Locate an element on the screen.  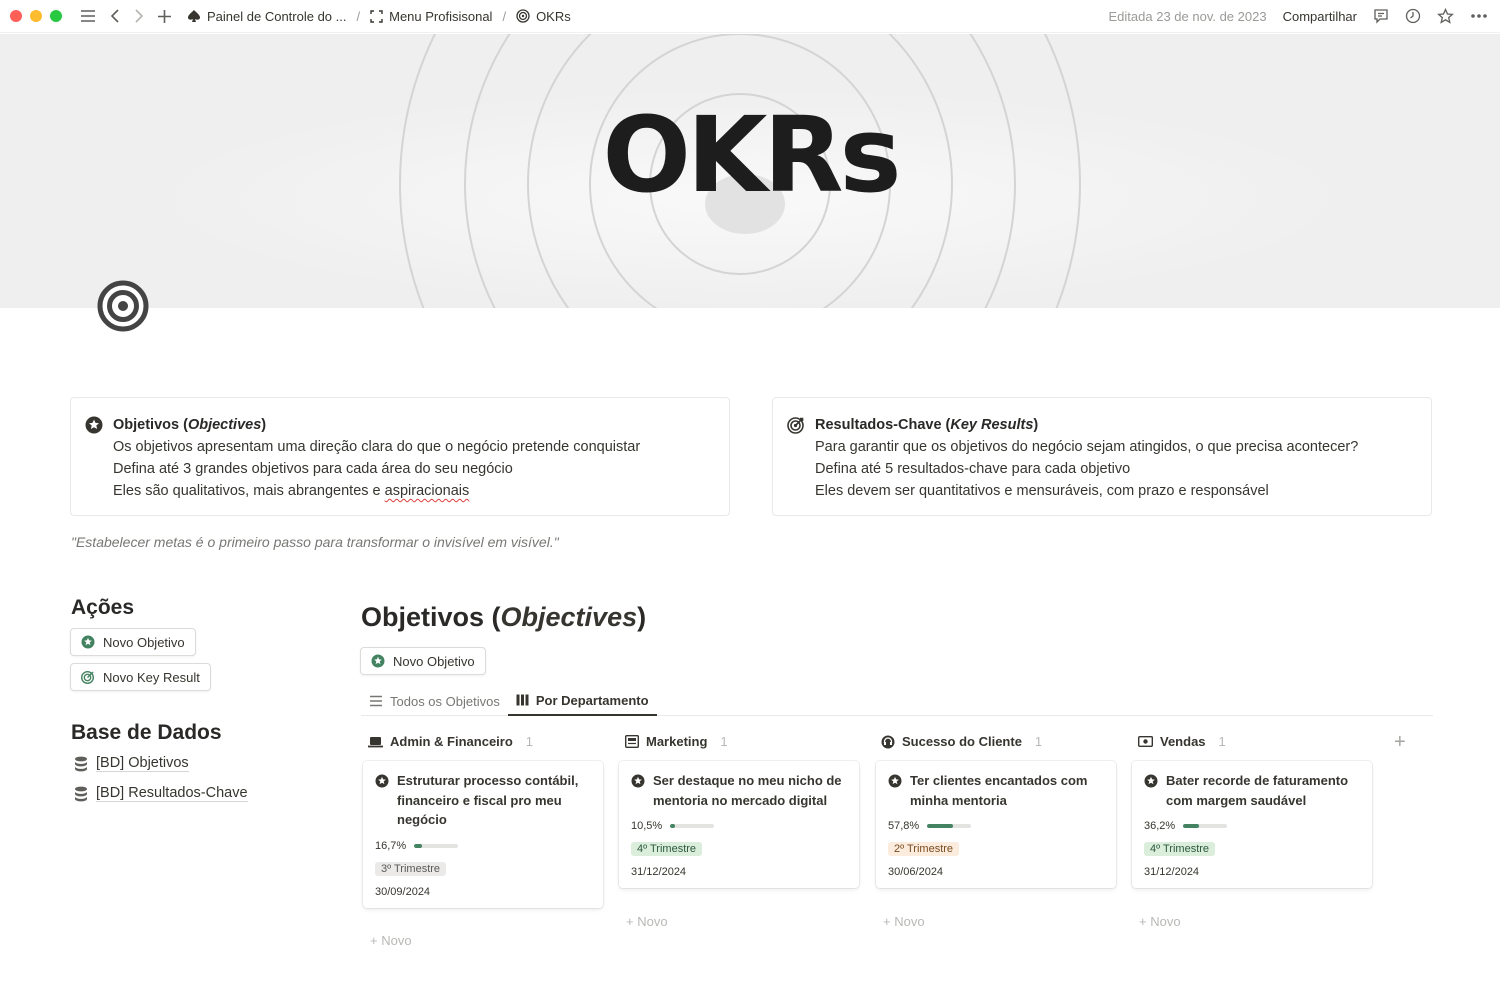
quarter-tag: 4º Trimestre is located at coordinates (1180, 849).